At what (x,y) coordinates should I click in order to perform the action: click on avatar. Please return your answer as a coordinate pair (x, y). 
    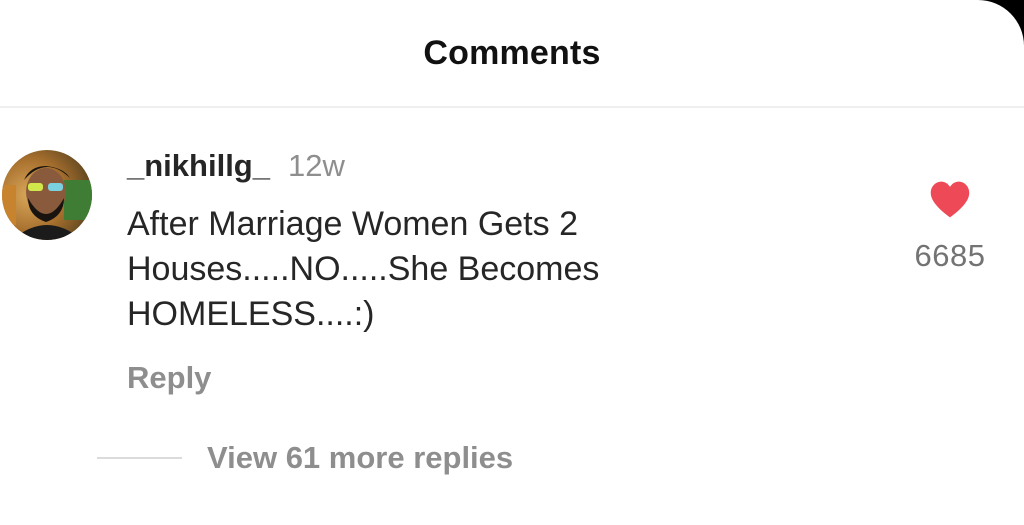
    Looking at the image, I should click on (47, 195).